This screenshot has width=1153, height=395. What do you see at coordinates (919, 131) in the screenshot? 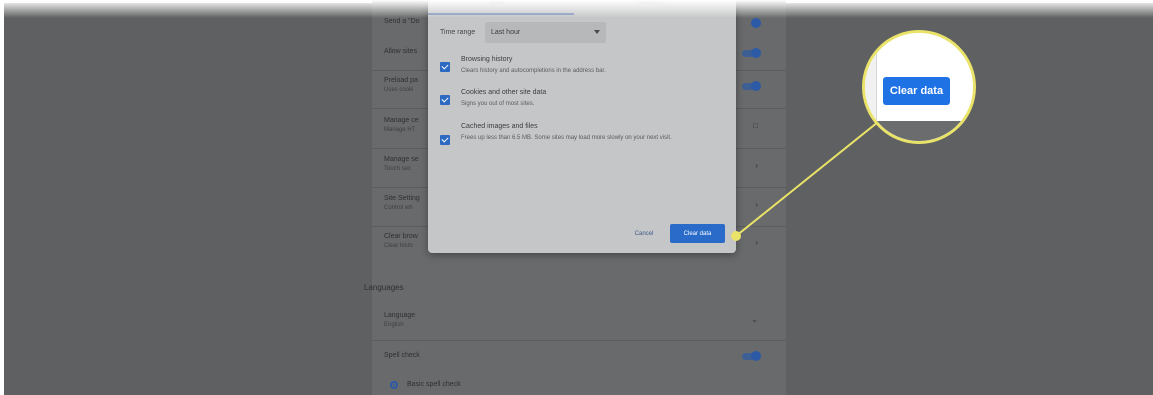
I see `magnified-background` at bounding box center [919, 131].